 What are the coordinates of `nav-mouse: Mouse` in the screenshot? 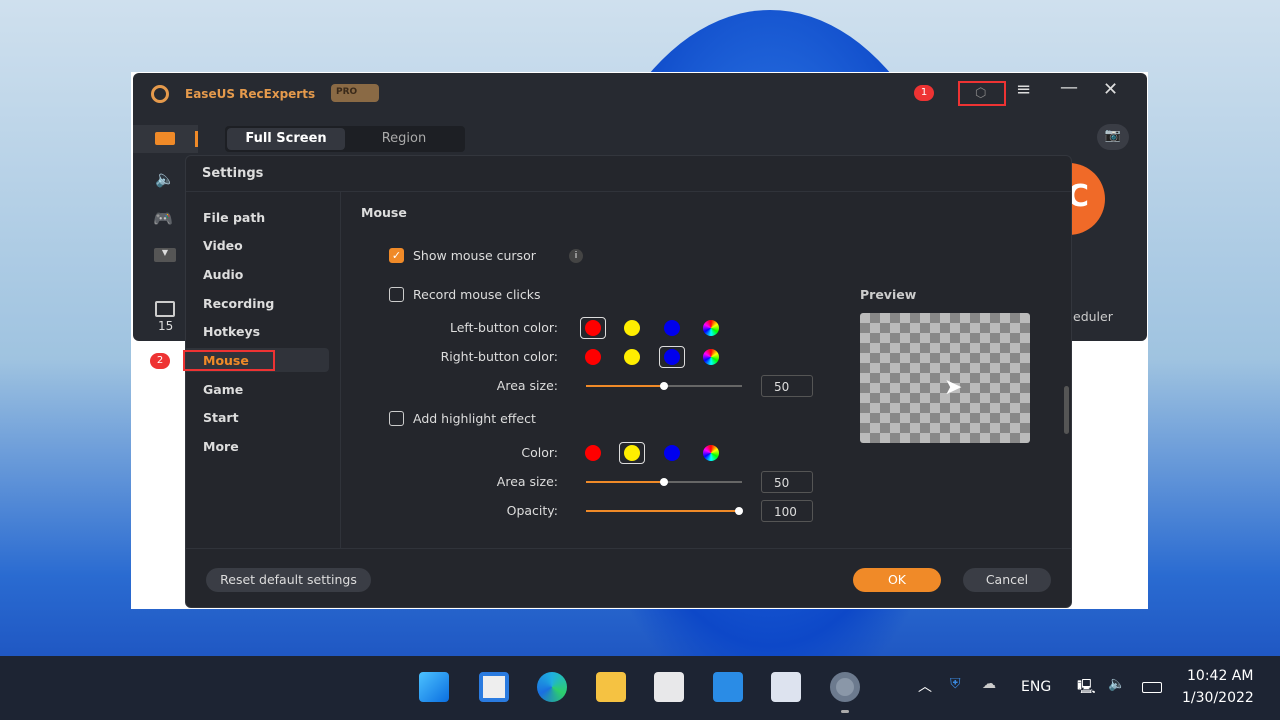 It's located at (226, 360).